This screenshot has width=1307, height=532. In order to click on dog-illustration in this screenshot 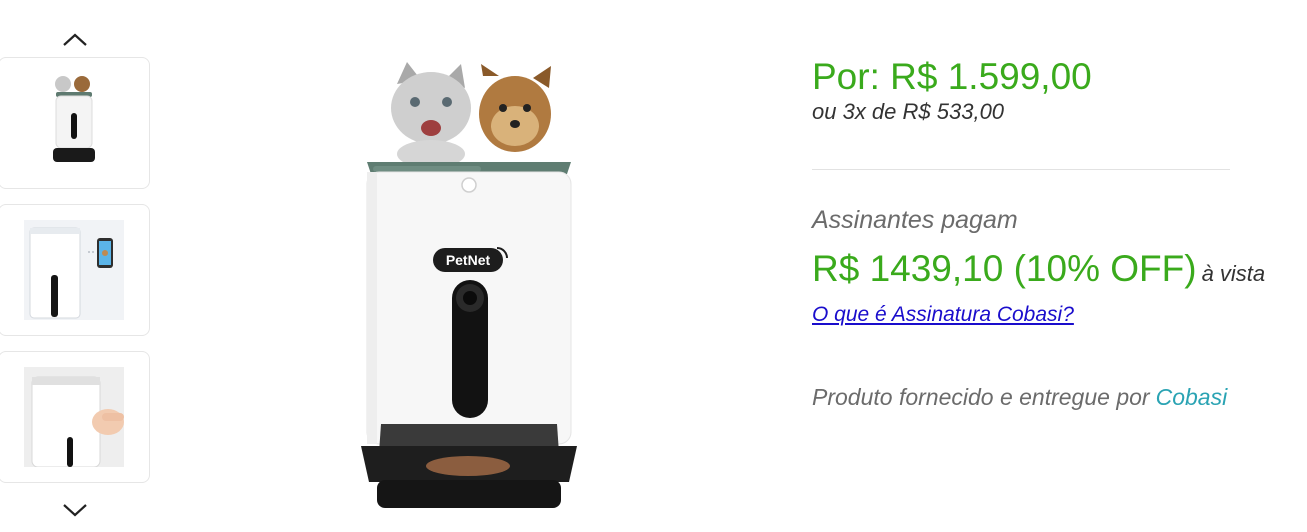, I will do `click(515, 108)`.